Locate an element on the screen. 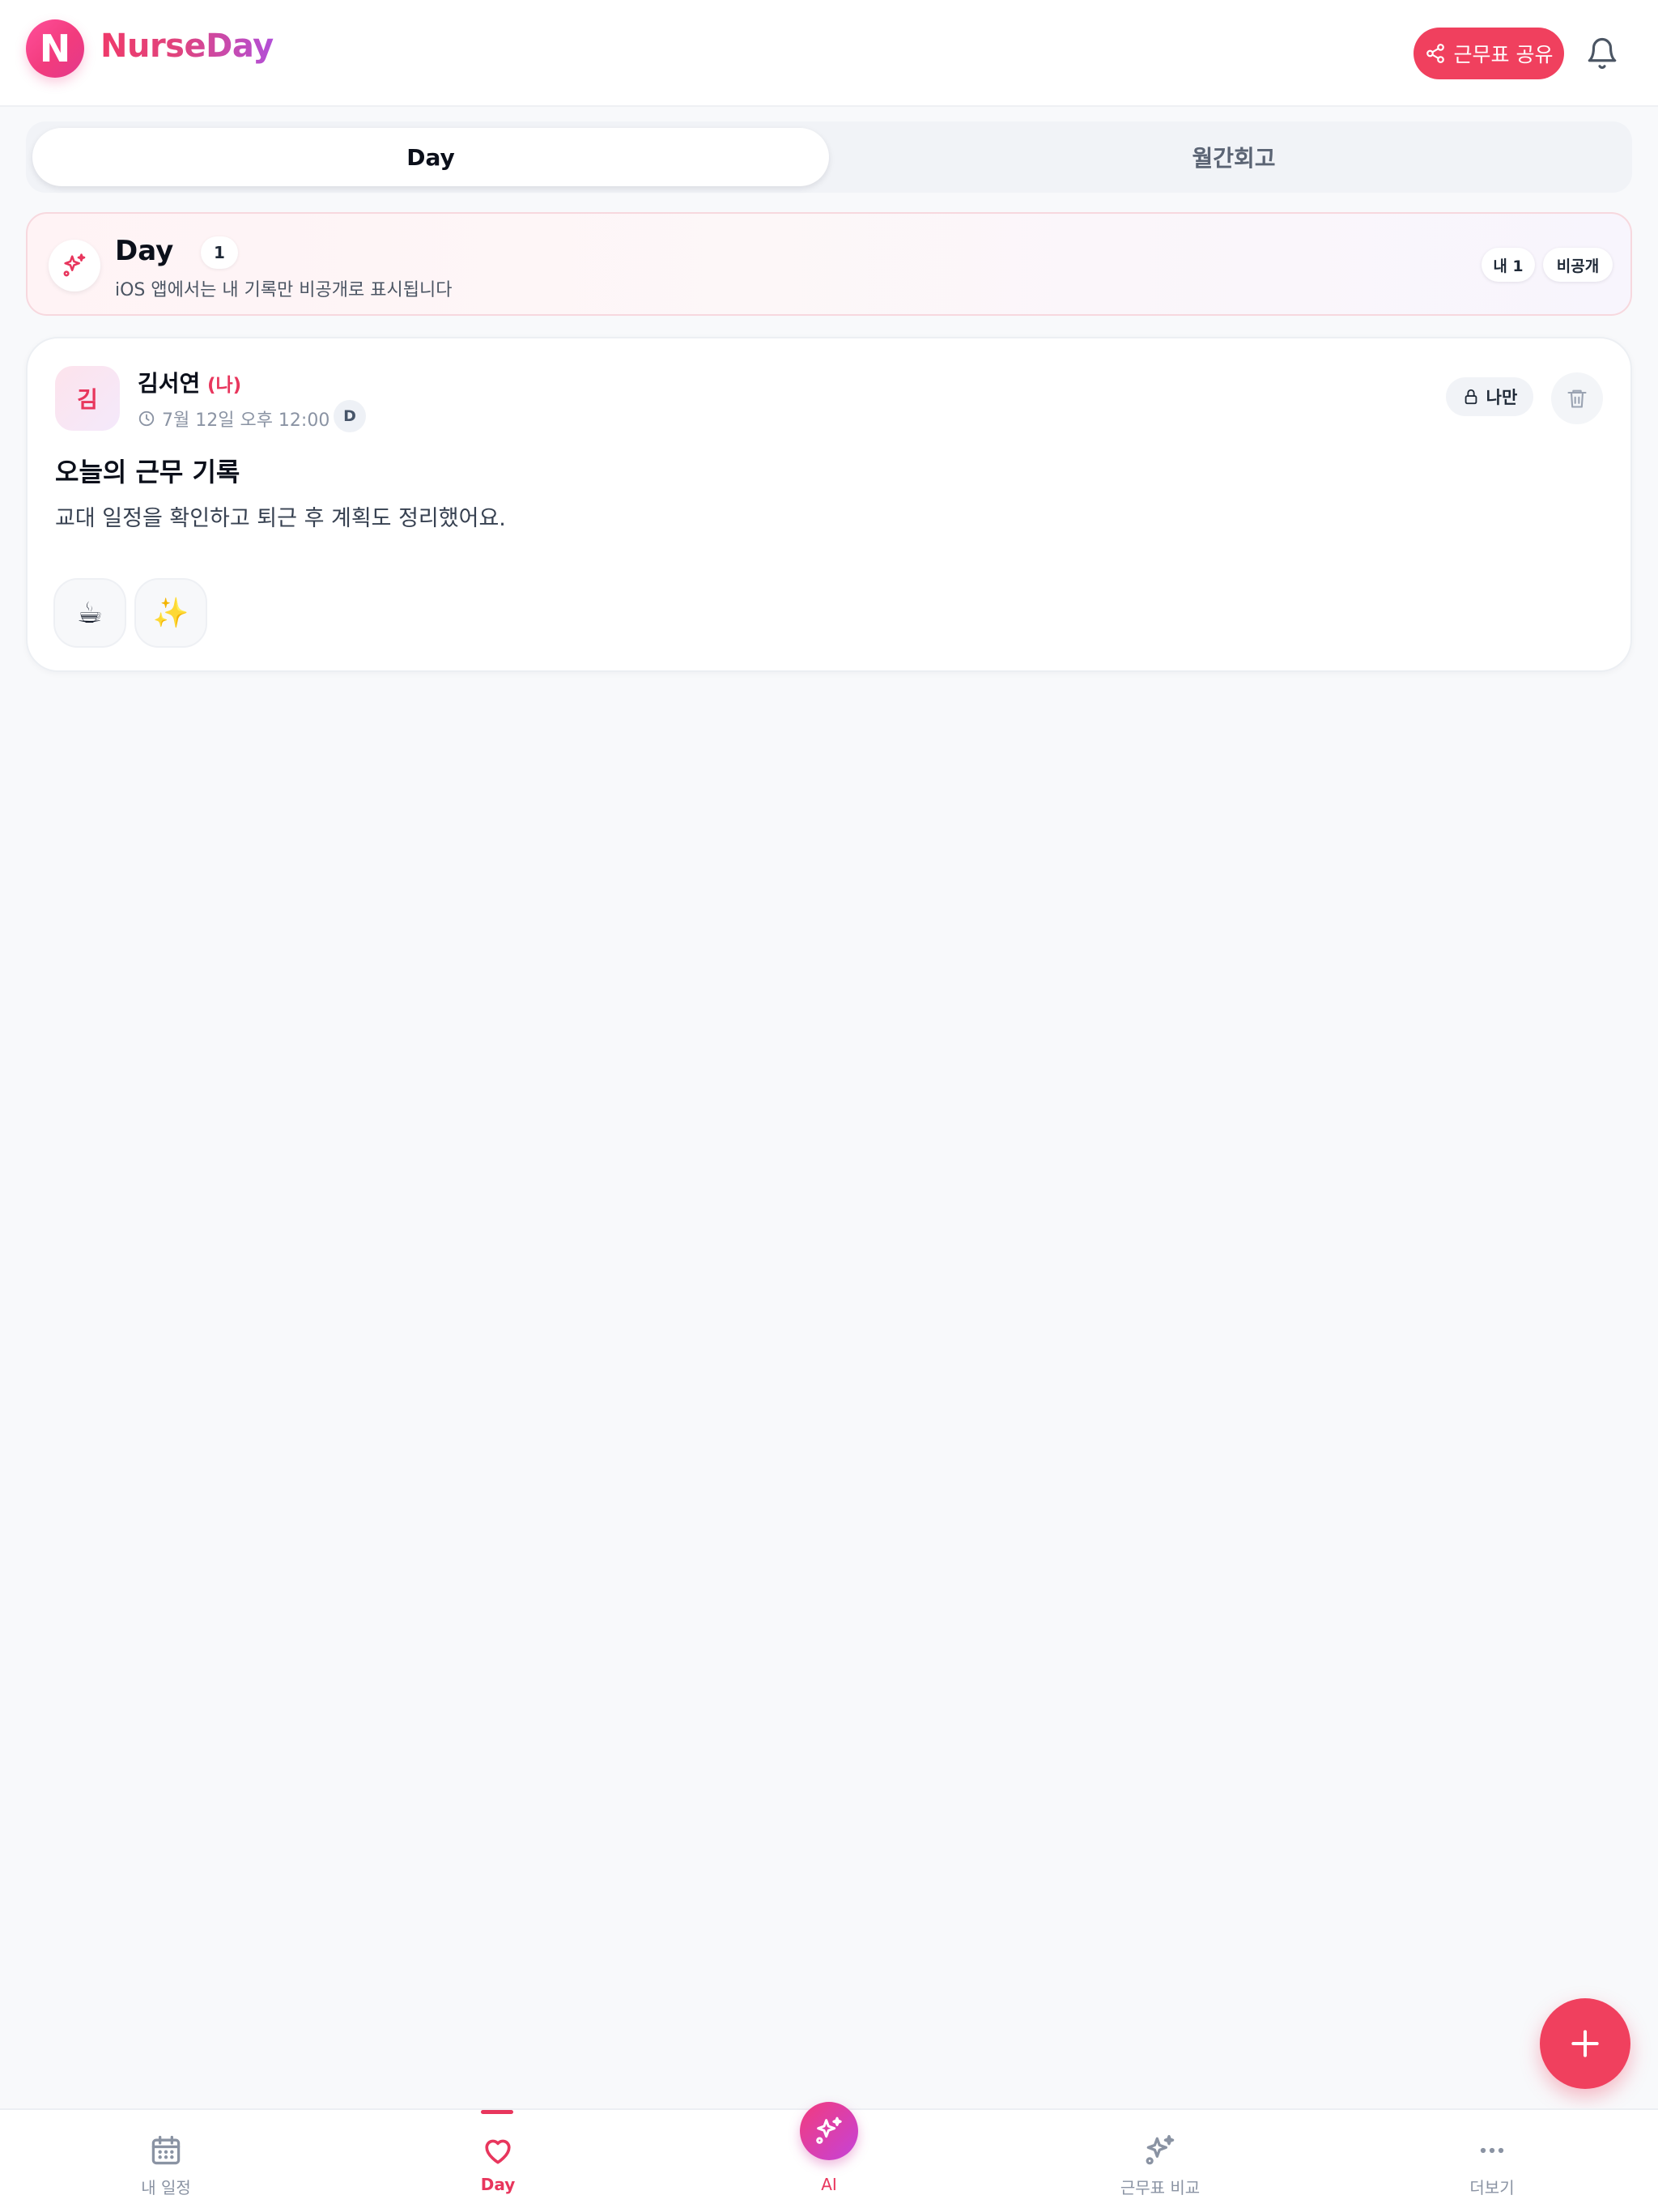  delete-post-button is located at coordinates (1577, 398).